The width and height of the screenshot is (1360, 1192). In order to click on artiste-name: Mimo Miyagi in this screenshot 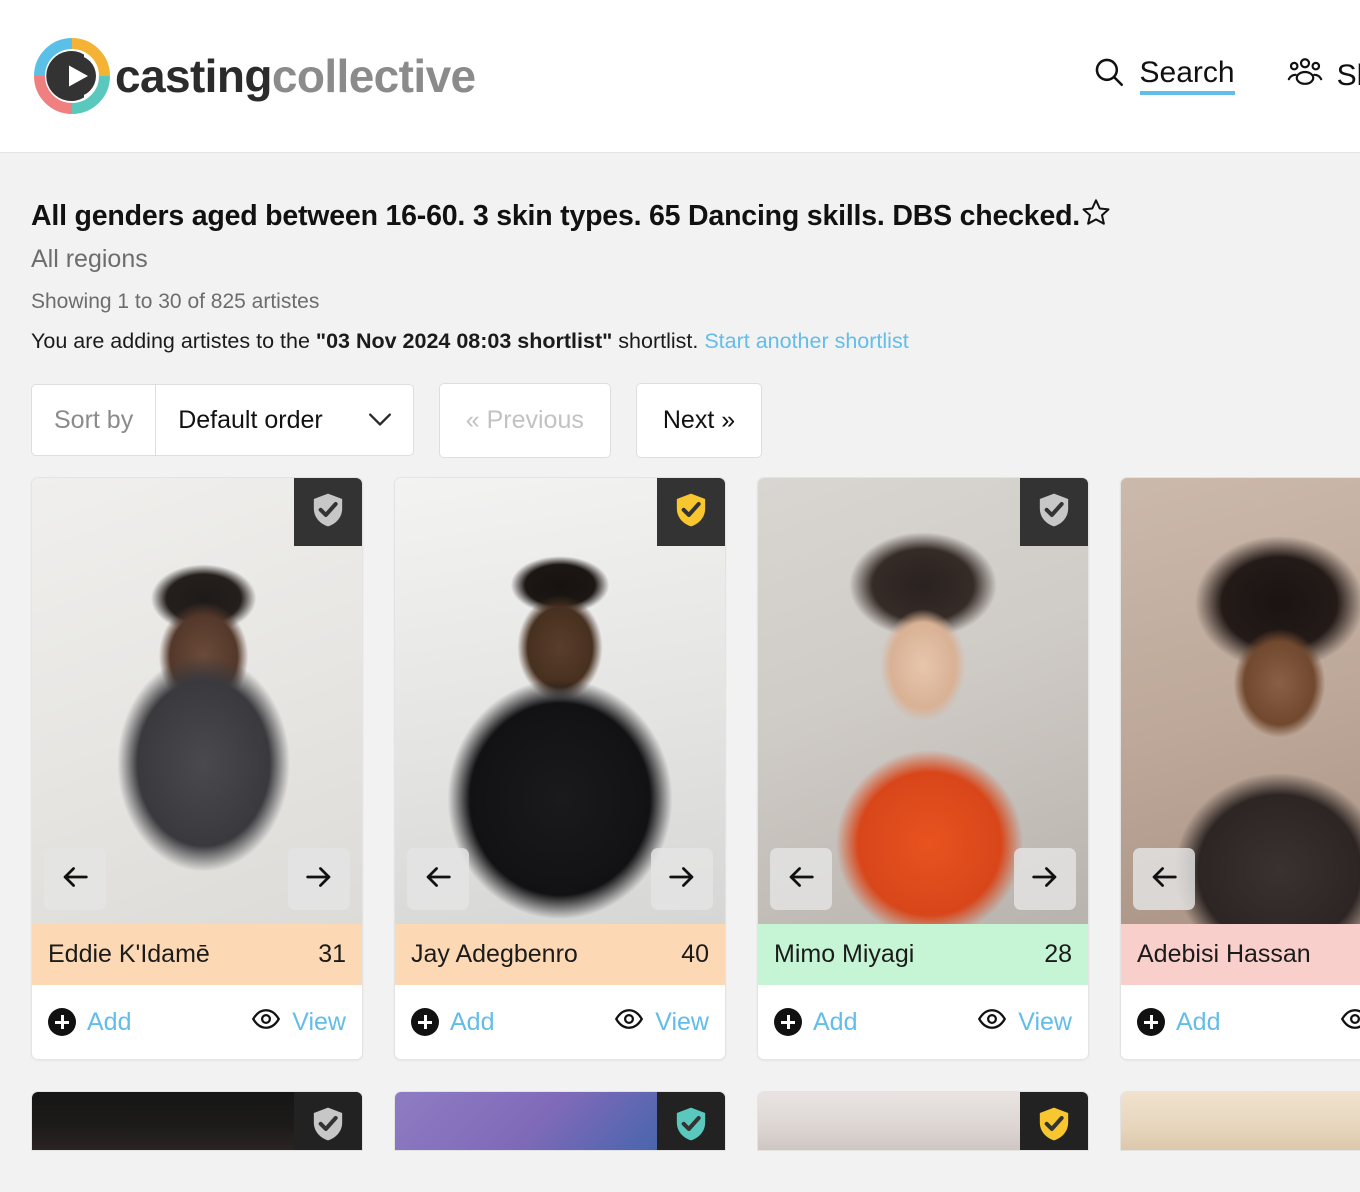, I will do `click(844, 954)`.